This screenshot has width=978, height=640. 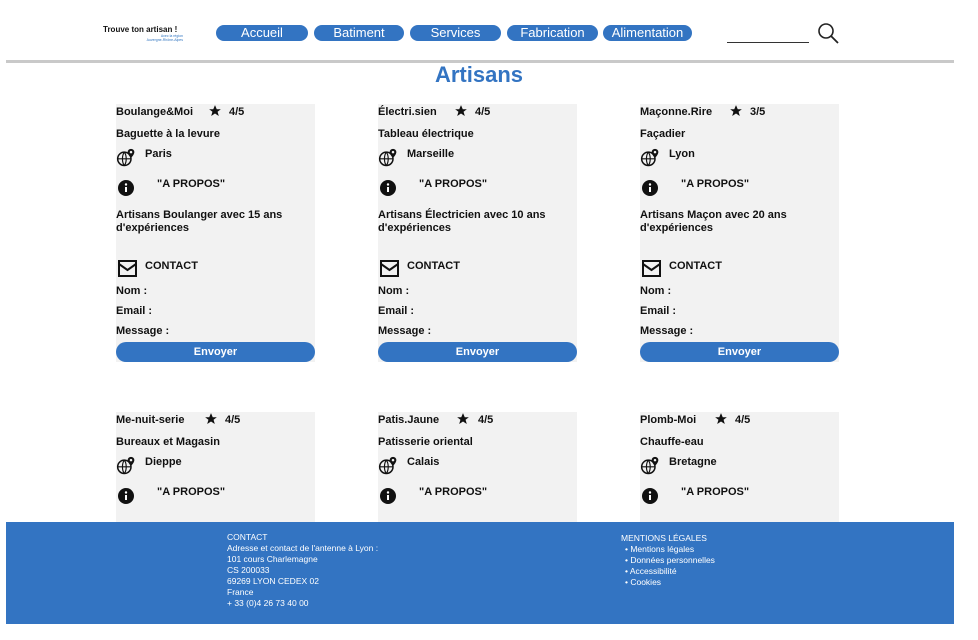 What do you see at coordinates (455, 33) in the screenshot?
I see `nav-services: Services` at bounding box center [455, 33].